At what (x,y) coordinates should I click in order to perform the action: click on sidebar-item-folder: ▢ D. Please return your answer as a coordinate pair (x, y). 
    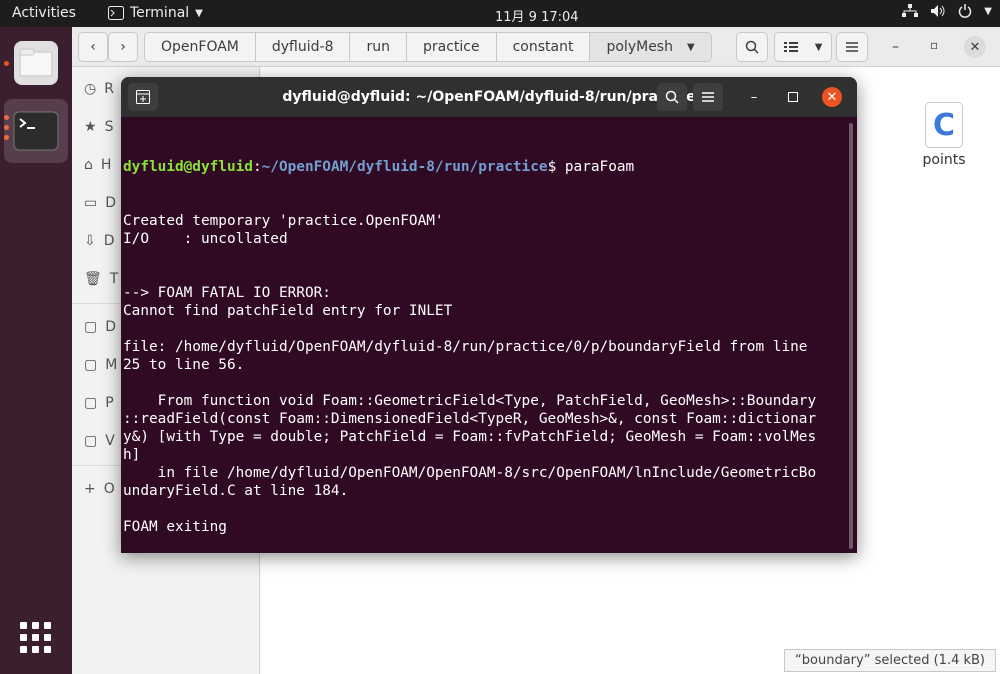
    Looking at the image, I should click on (100, 327).